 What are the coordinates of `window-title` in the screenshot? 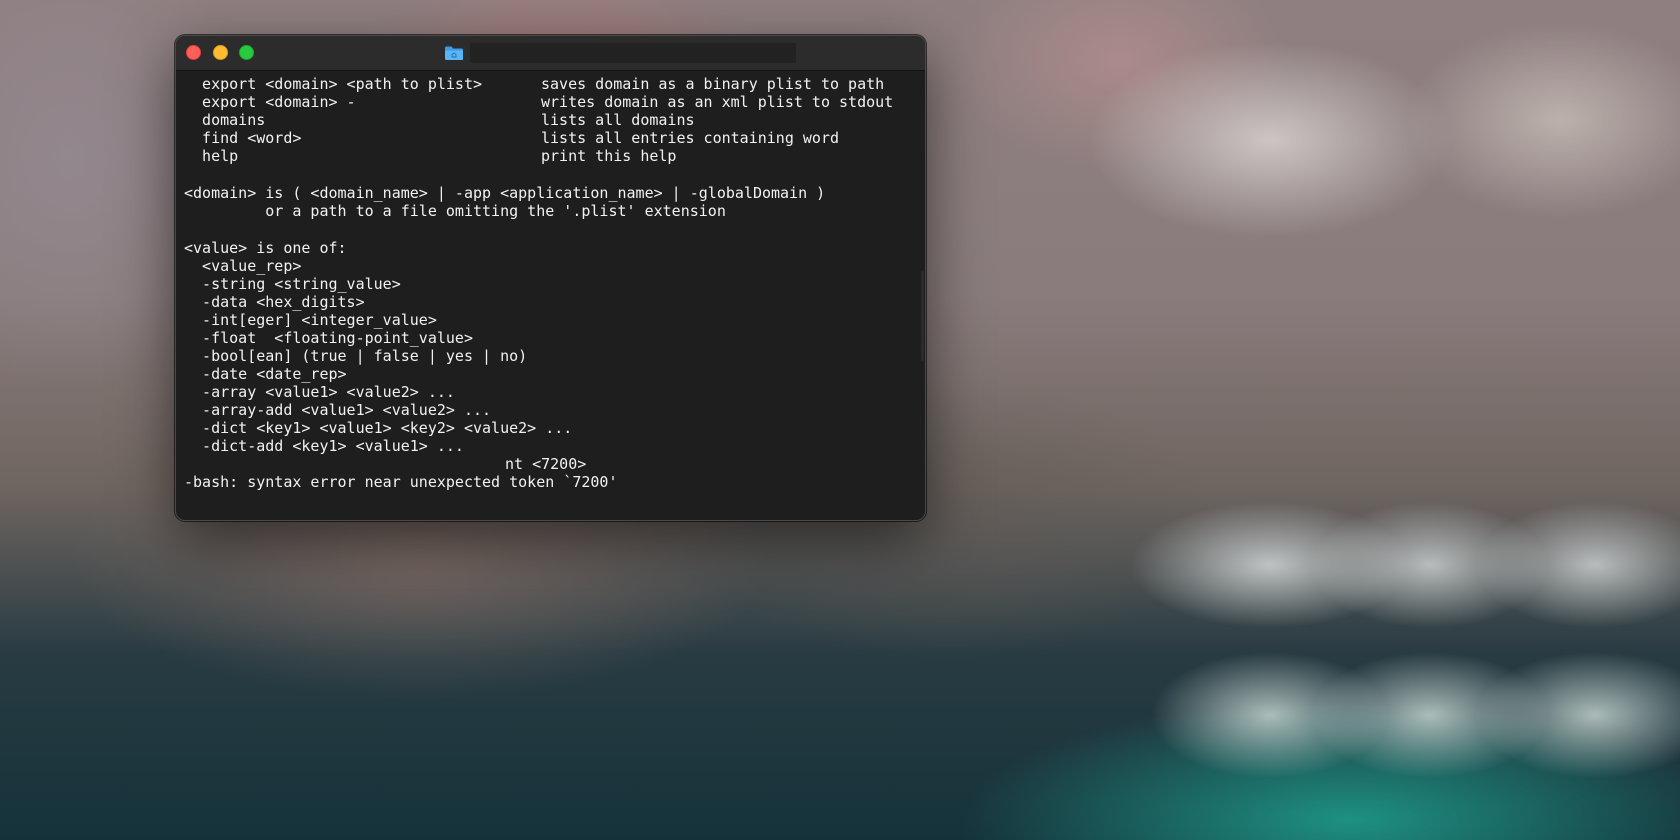 It's located at (633, 53).